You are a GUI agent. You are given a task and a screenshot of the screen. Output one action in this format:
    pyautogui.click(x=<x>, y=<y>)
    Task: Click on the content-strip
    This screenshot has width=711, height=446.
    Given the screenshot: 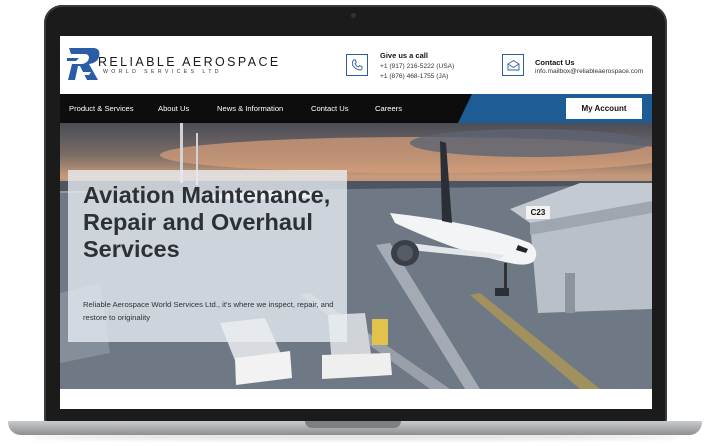 What is the action you would take?
    pyautogui.click(x=356, y=399)
    